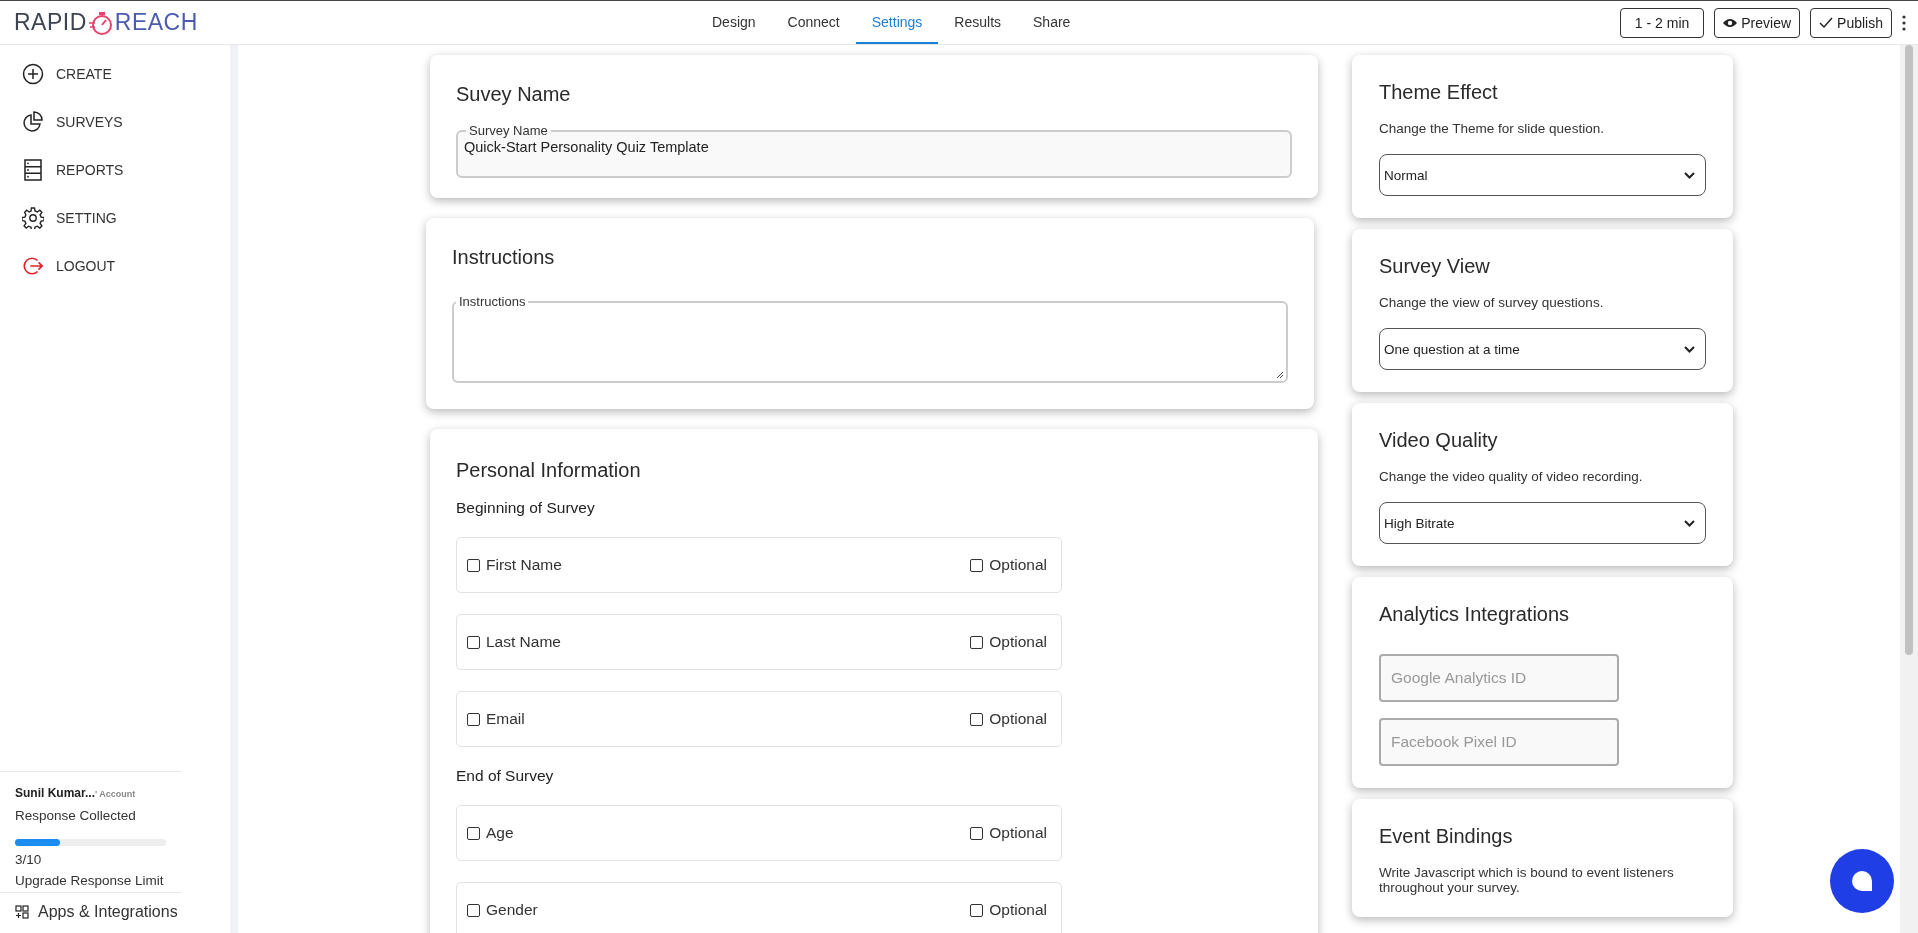 The image size is (1918, 933). I want to click on field-checkbox: First Name, so click(514, 565).